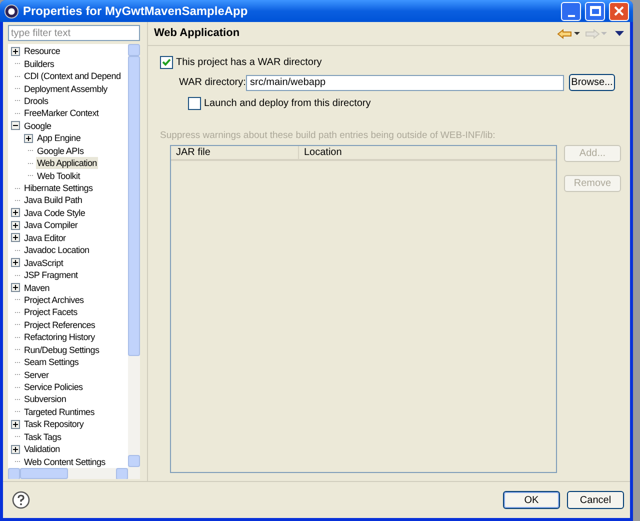 Image resolution: width=640 pixels, height=521 pixels. What do you see at coordinates (53, 200) in the screenshot?
I see `tree-item: Java Build Path` at bounding box center [53, 200].